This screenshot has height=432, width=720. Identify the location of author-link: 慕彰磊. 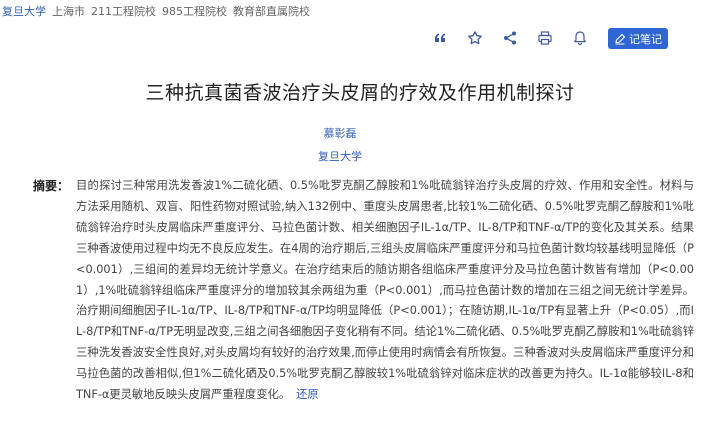
(340, 133).